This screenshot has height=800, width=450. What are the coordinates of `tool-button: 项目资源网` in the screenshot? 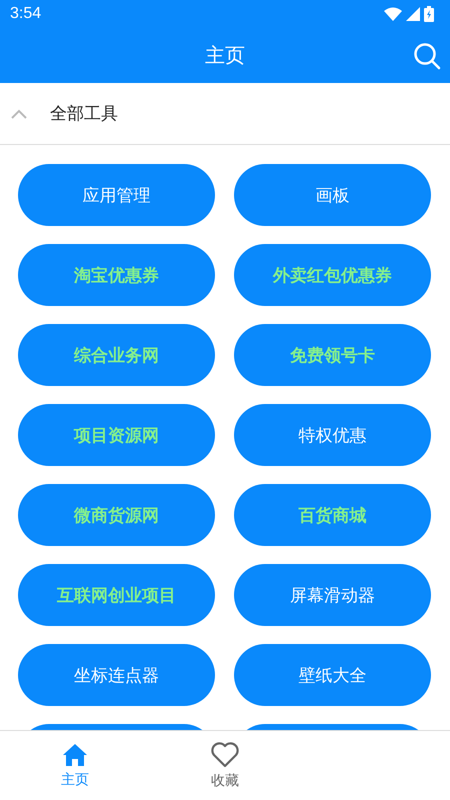 It's located at (116, 435).